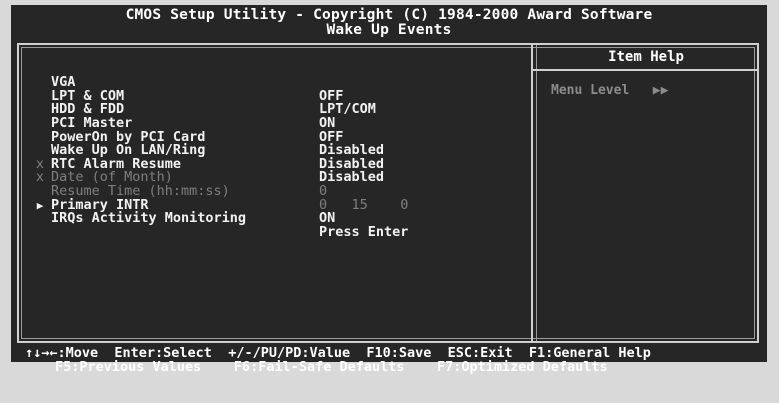  Describe the element at coordinates (278, 116) in the screenshot. I see `setting-row-pci-master: PCI Master OFF` at that location.